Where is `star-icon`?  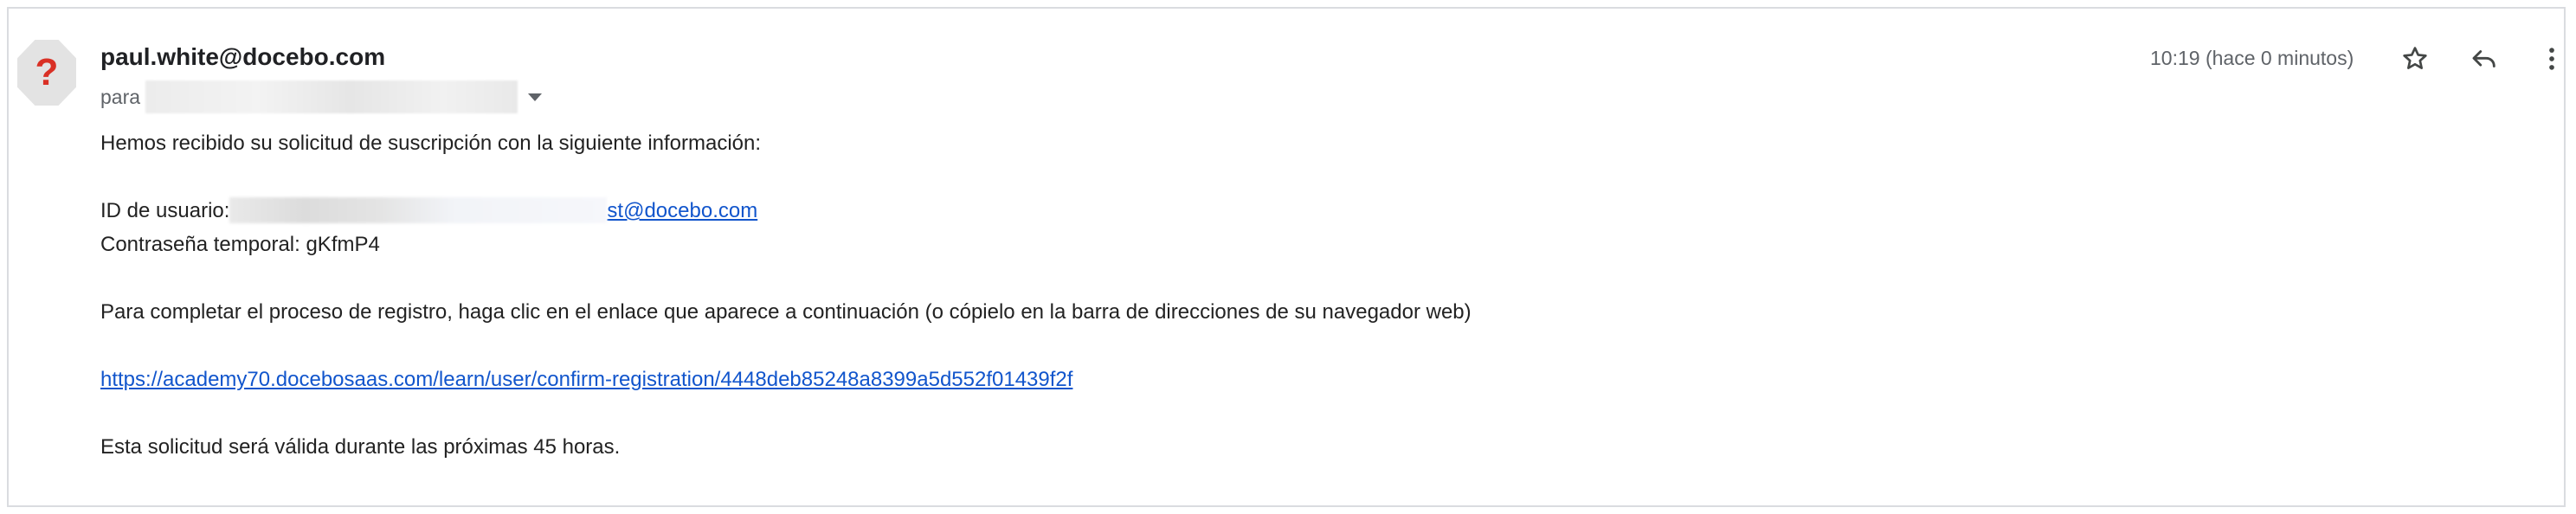 star-icon is located at coordinates (2415, 59).